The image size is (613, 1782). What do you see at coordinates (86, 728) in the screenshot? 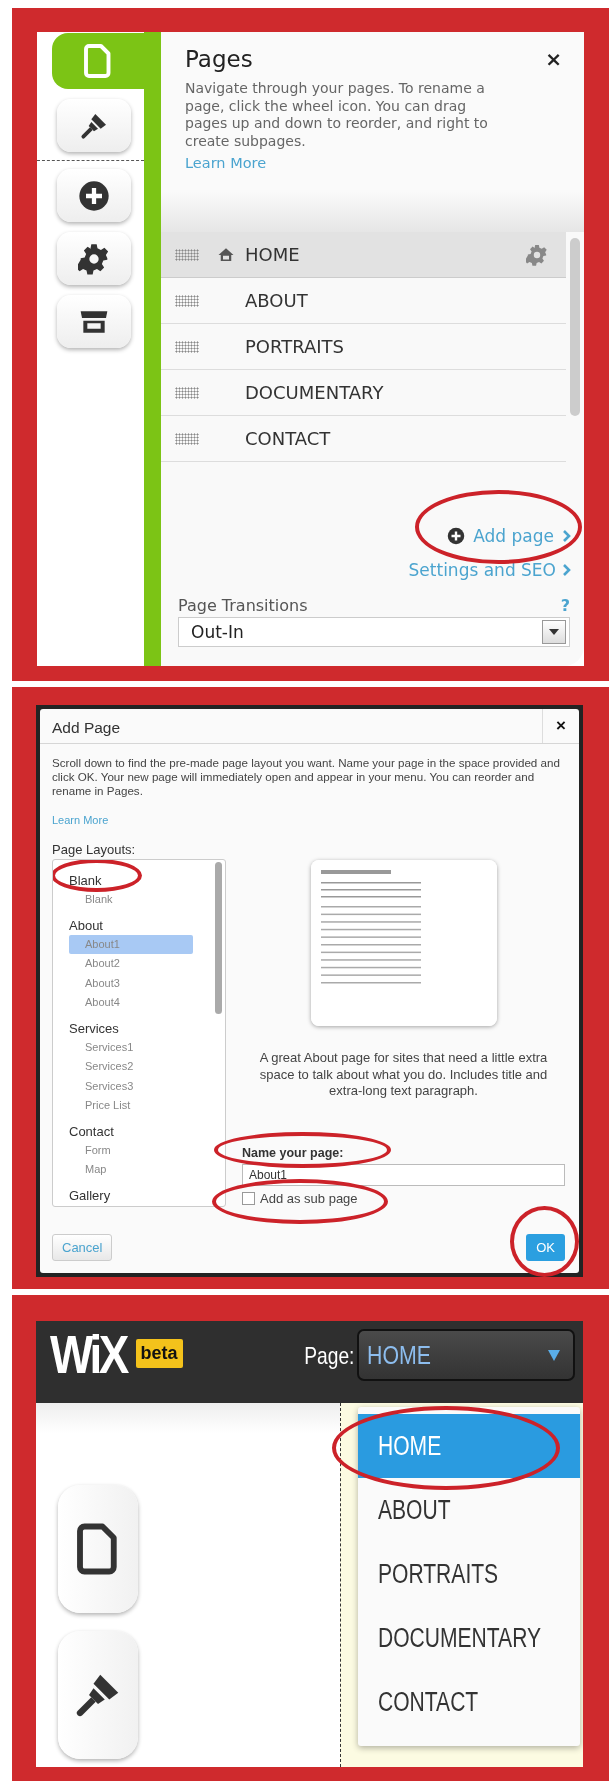
I see `dialog-title: Add Page` at bounding box center [86, 728].